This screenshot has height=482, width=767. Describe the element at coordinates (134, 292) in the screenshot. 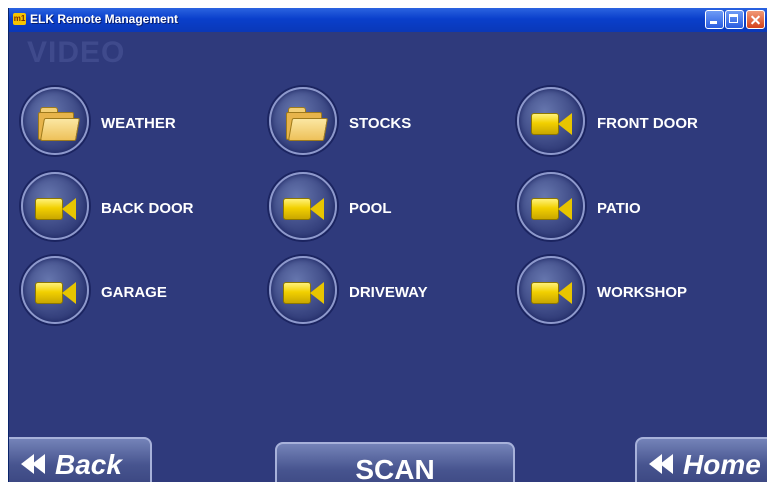

I see `tile-label: GARAGE` at that location.